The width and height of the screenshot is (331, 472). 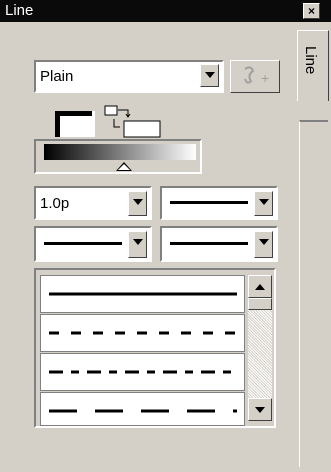 What do you see at coordinates (260, 354) in the screenshot?
I see `scroll-track` at bounding box center [260, 354].